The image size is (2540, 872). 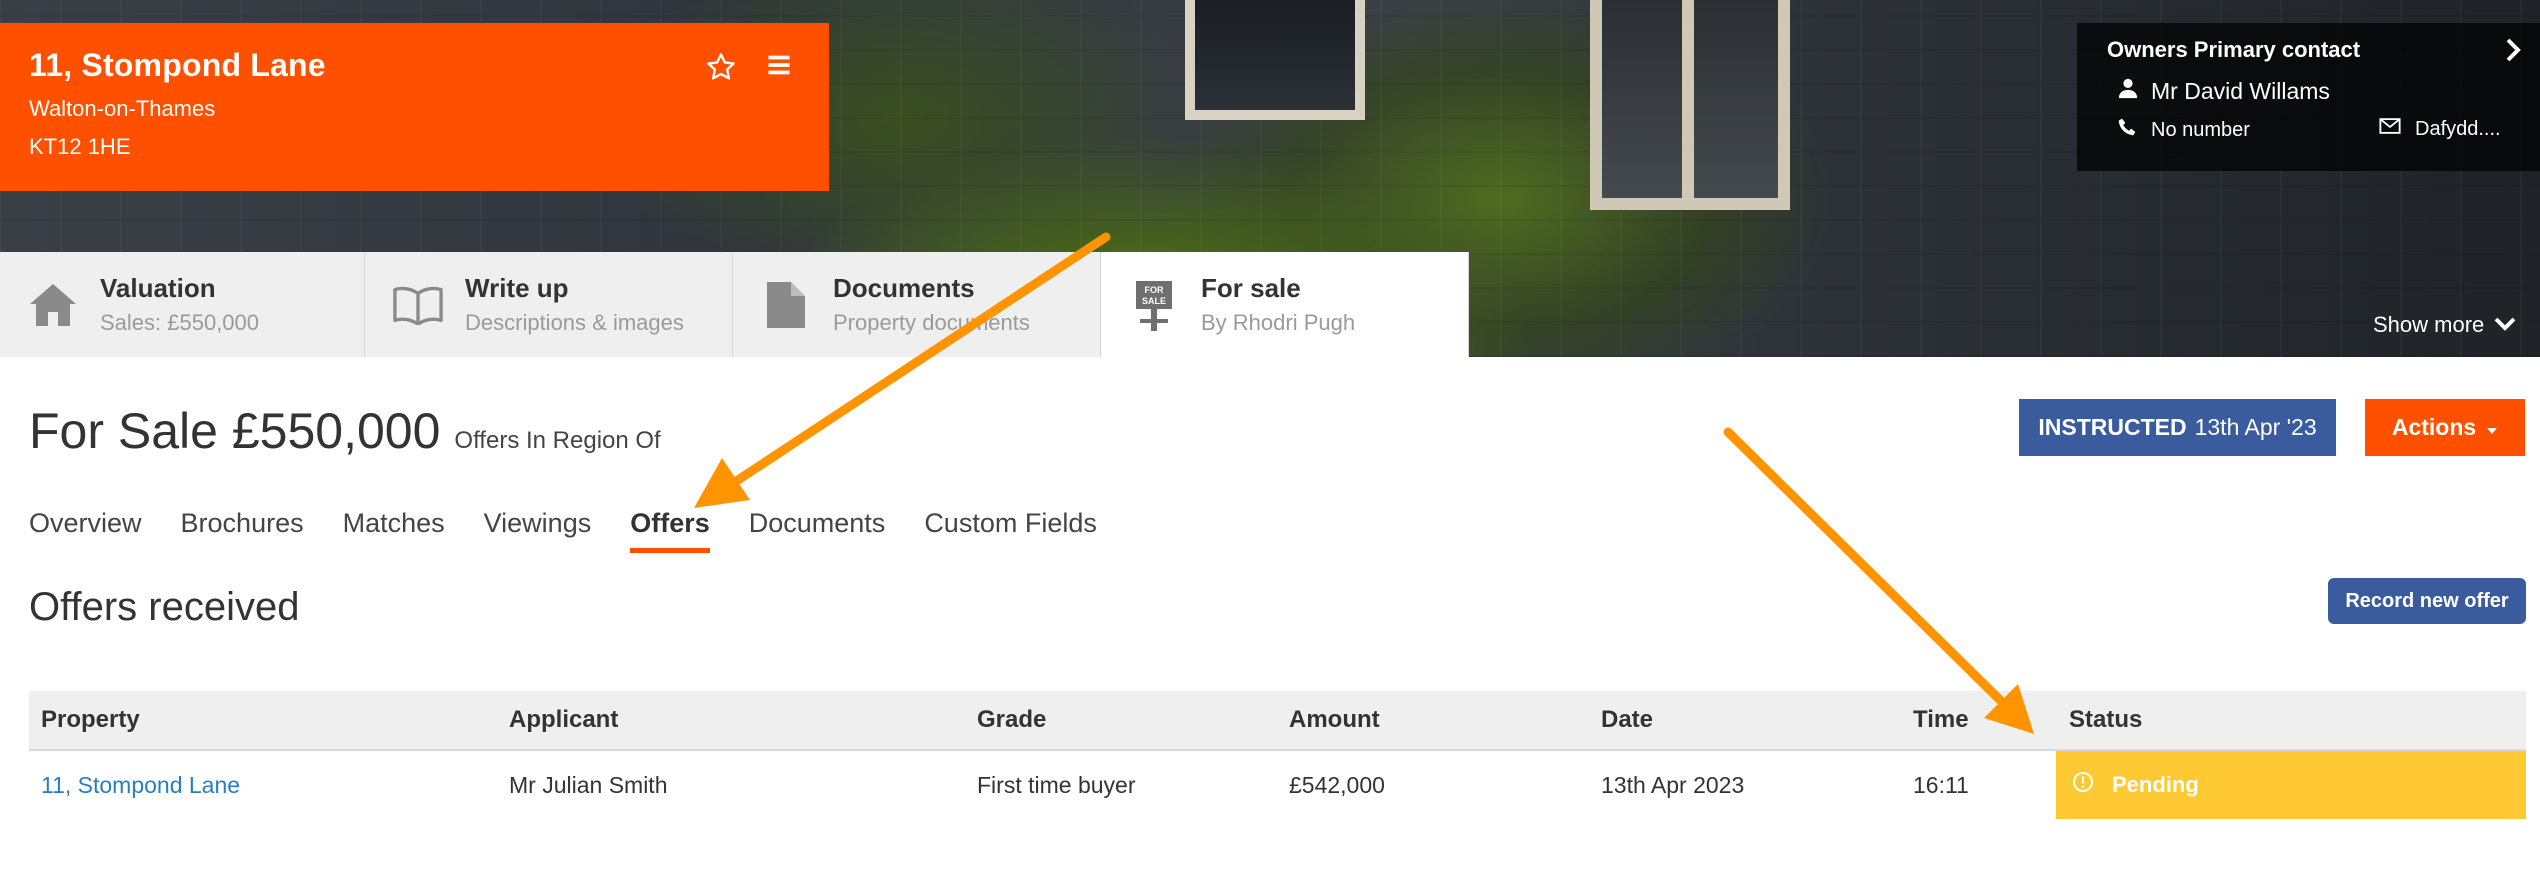 I want to click on column-header-status: Status, so click(x=2105, y=720).